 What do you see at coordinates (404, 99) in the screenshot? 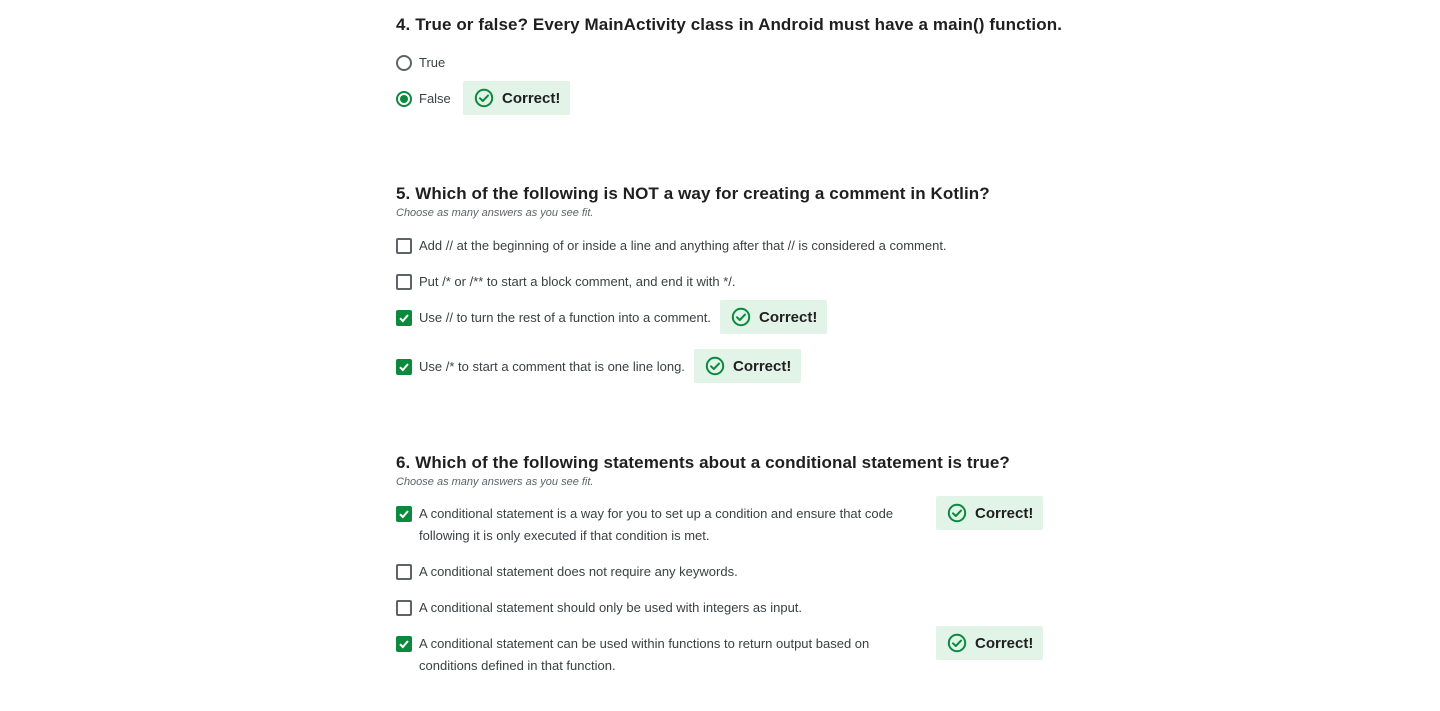
I see `radio-button-selected` at bounding box center [404, 99].